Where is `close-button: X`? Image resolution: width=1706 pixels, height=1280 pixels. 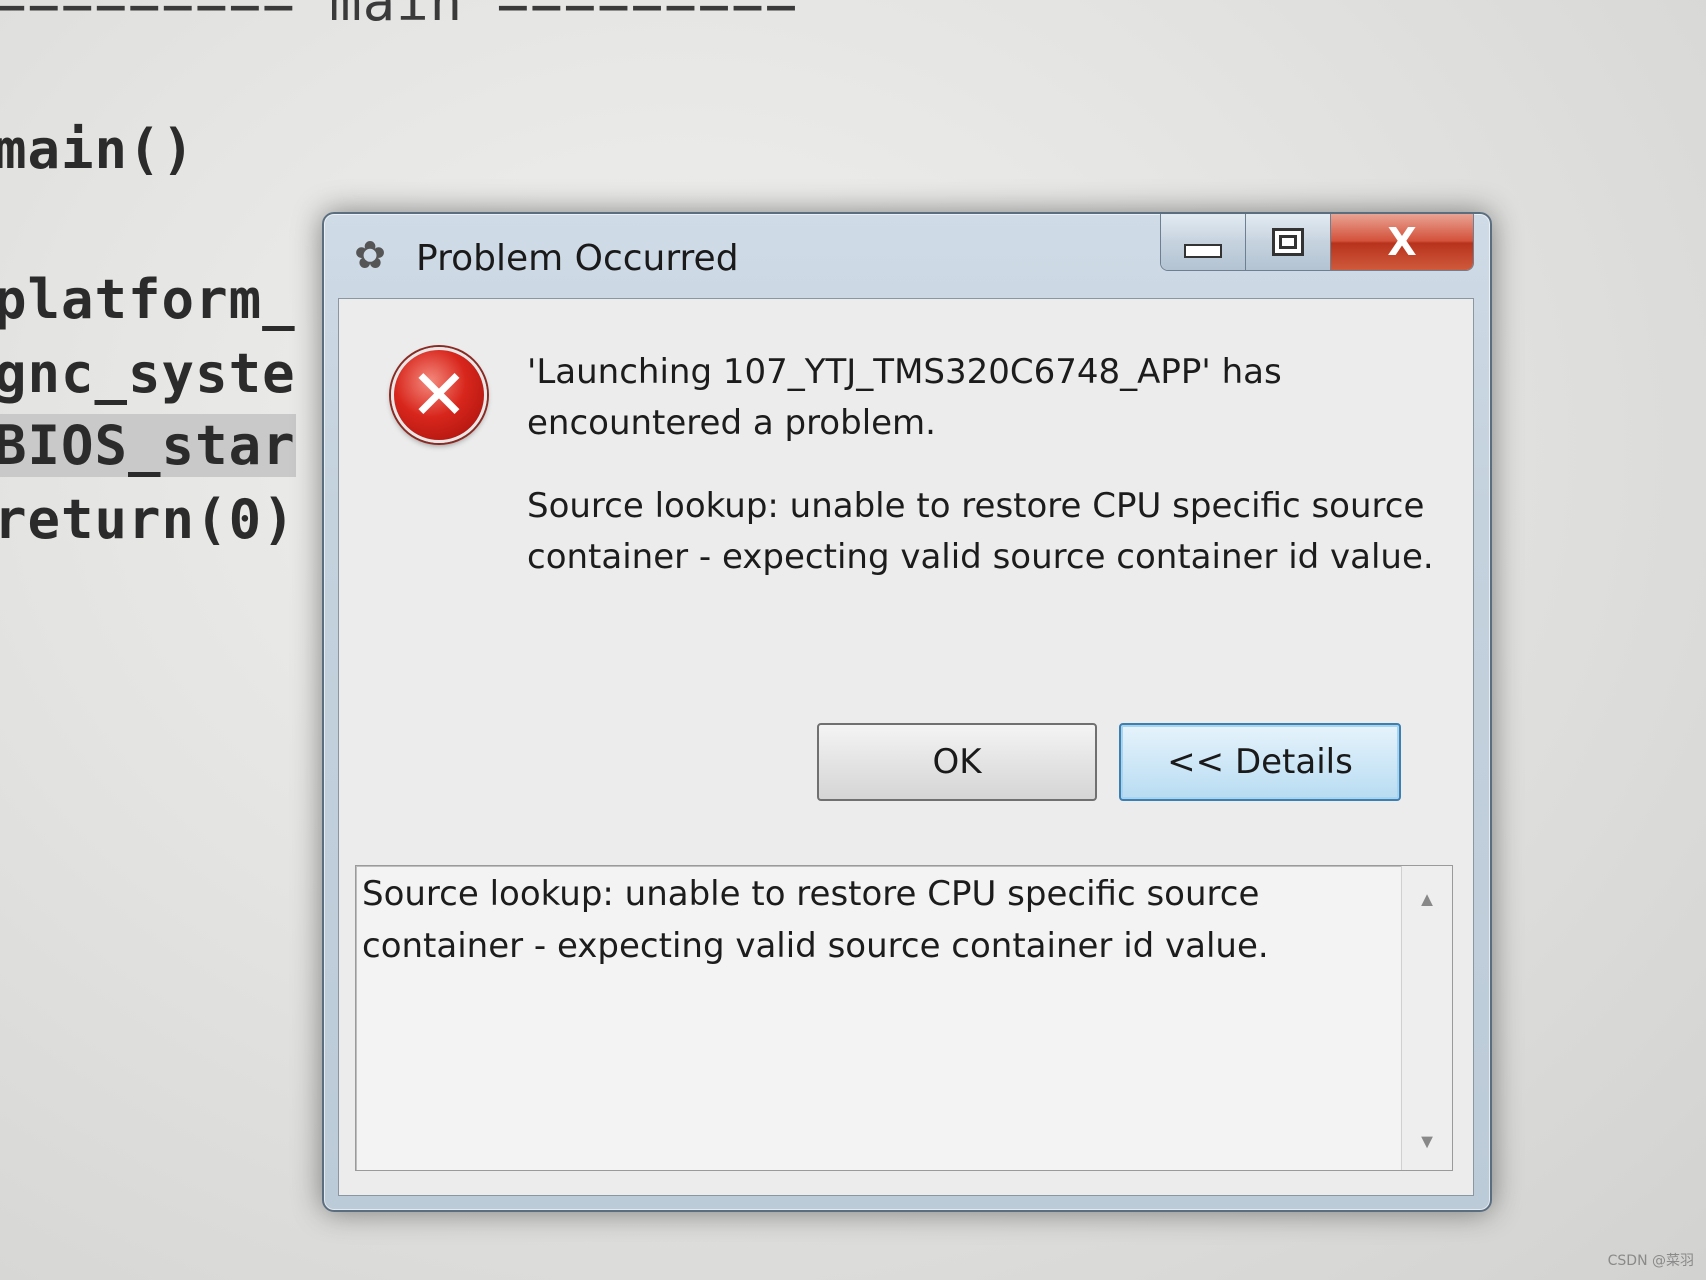
close-button: X is located at coordinates (1402, 242).